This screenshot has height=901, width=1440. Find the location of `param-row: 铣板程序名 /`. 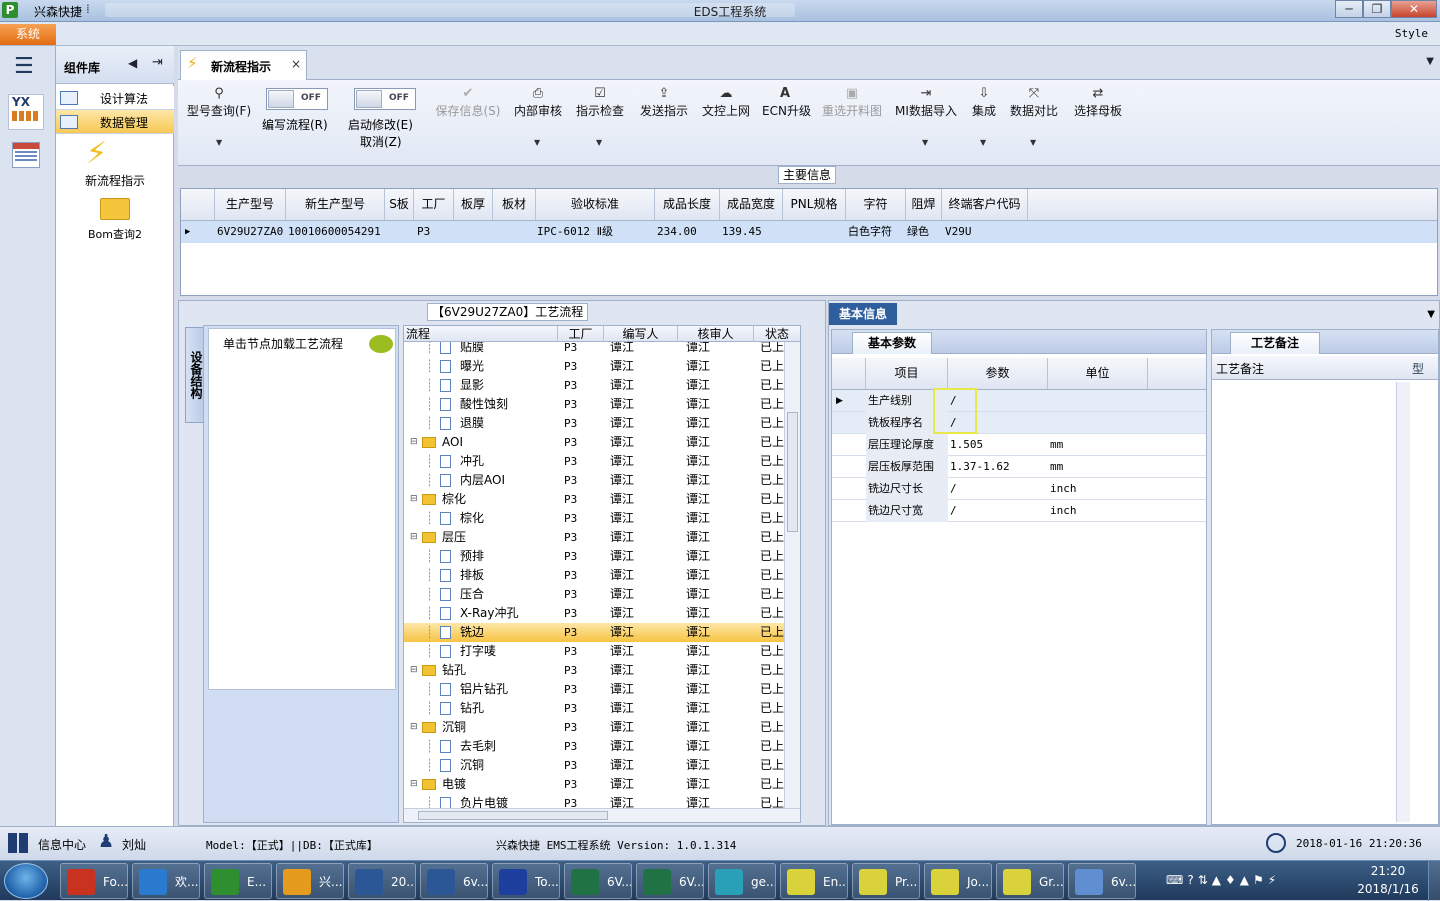

param-row: 铣板程序名 / is located at coordinates (1019, 423).